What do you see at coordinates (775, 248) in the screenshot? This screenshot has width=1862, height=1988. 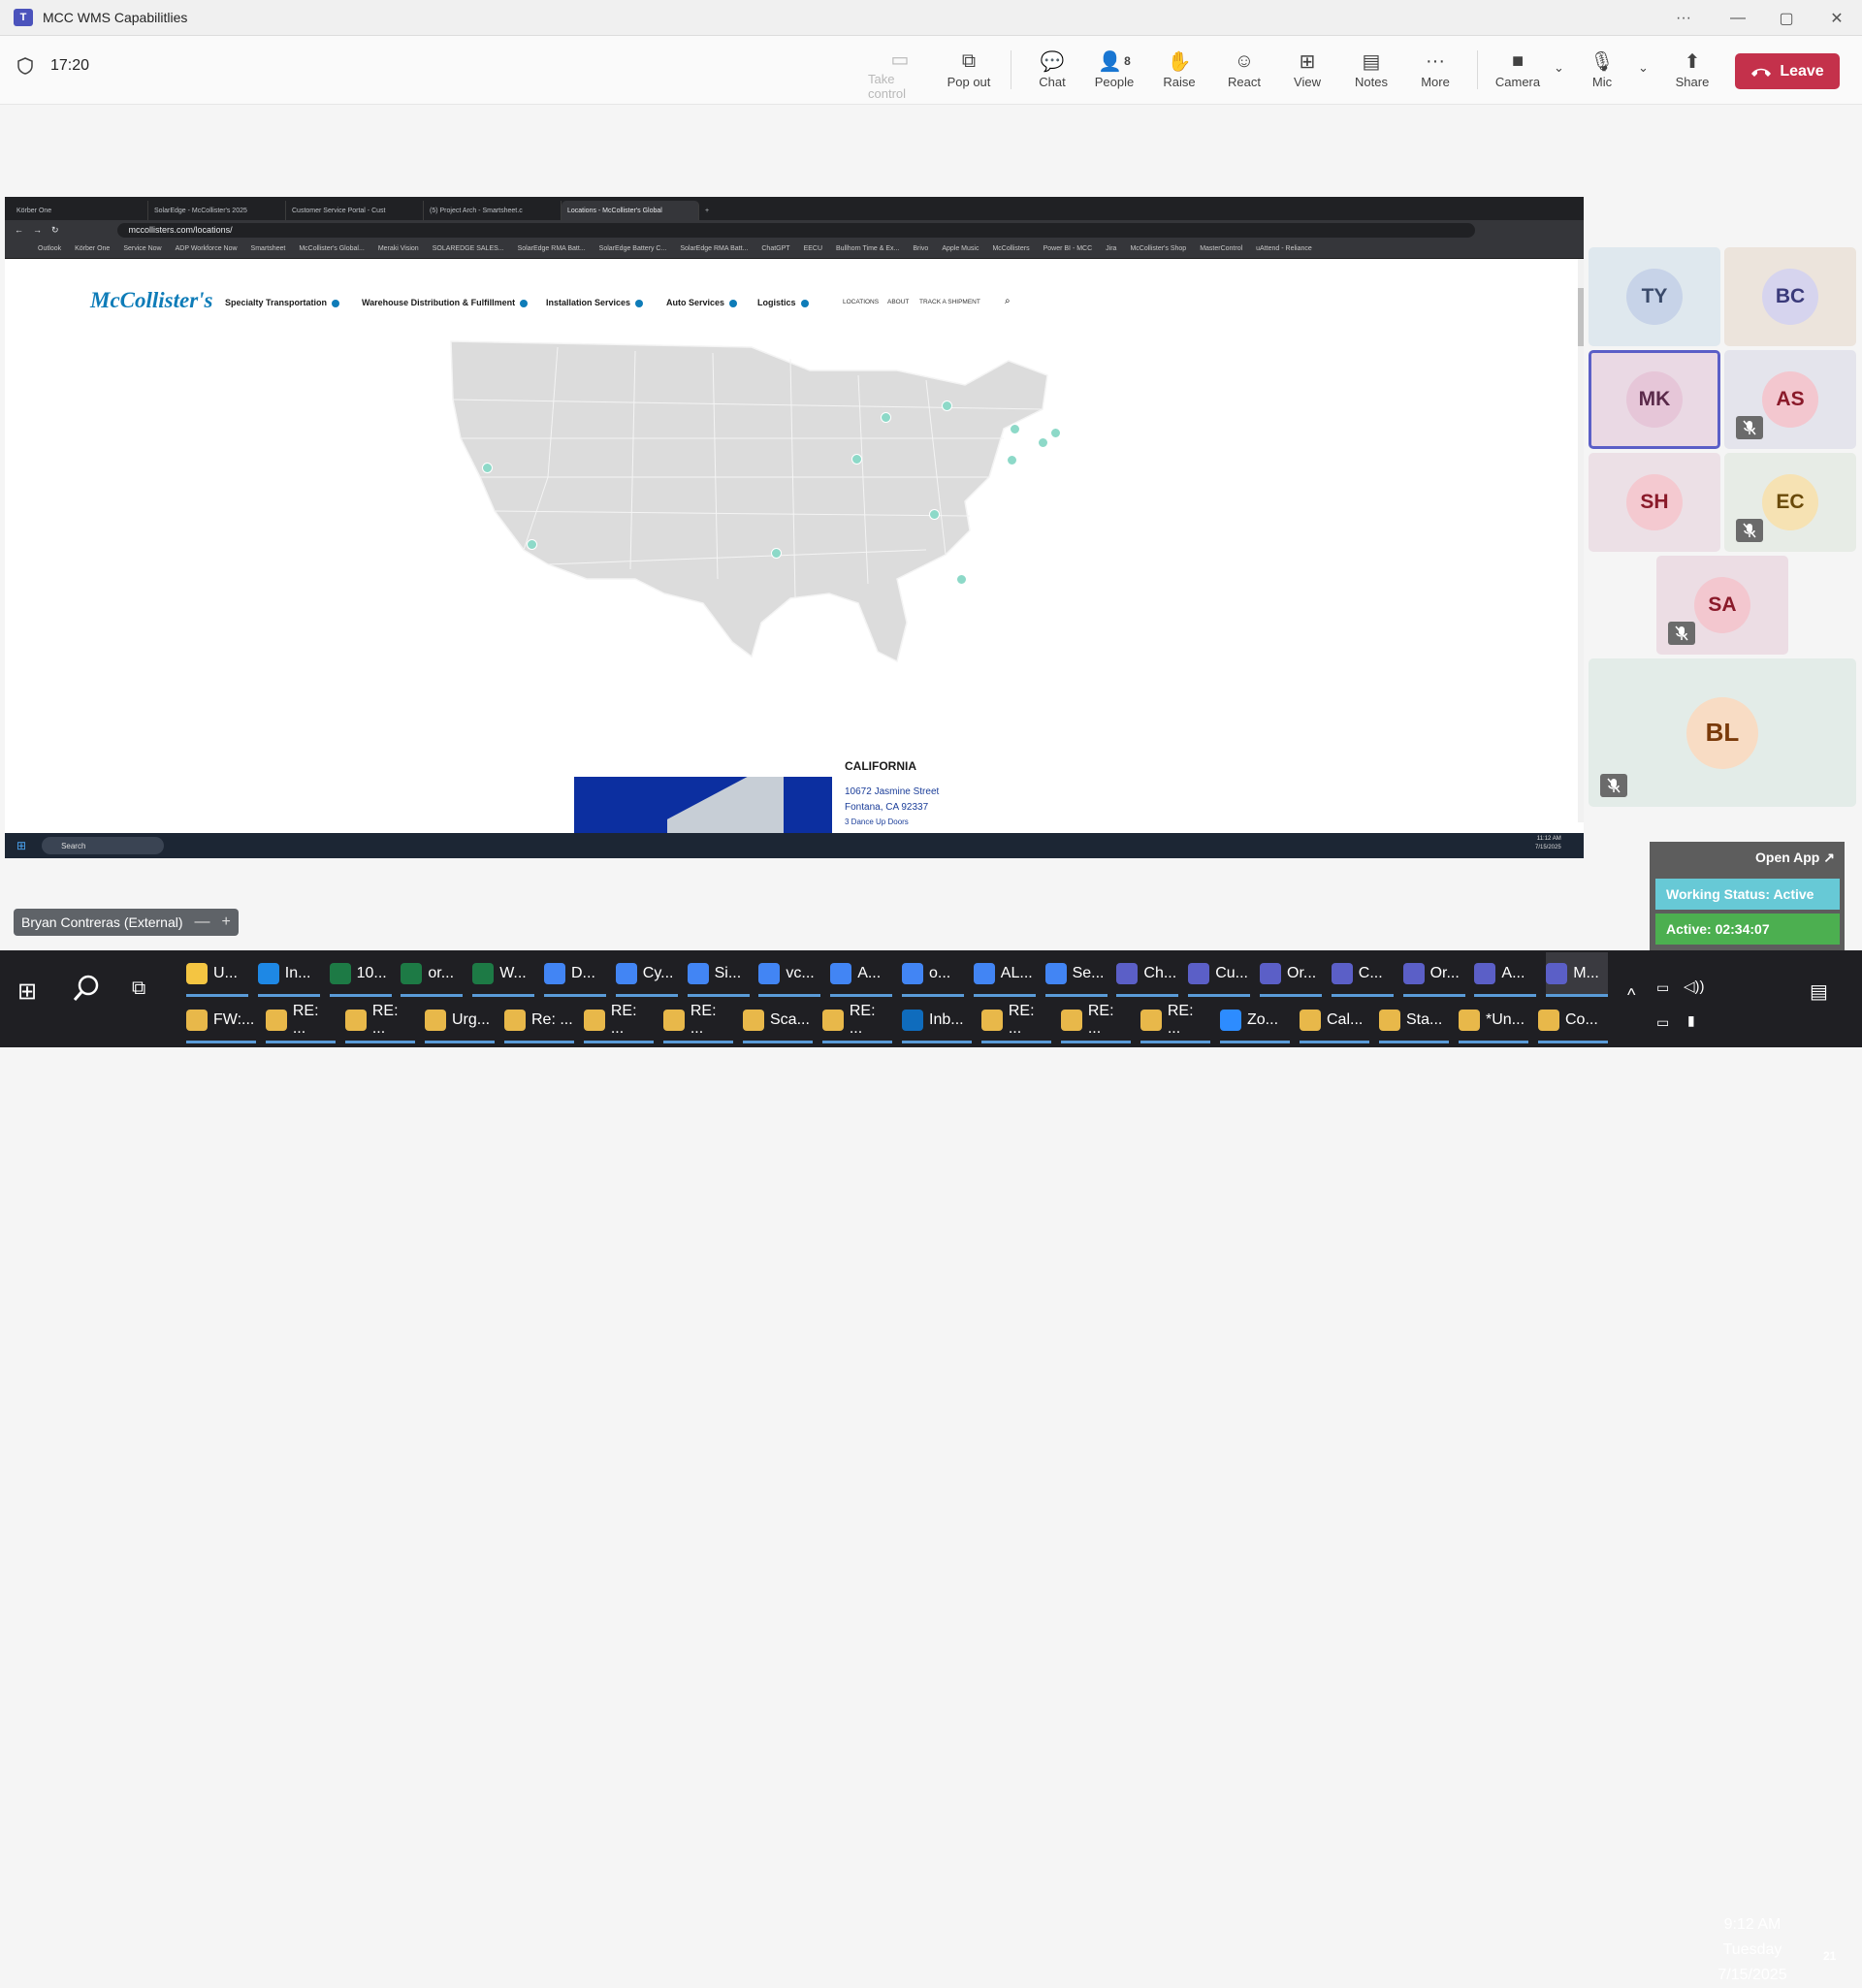 I see `bookmark-item: ChatGPT` at bounding box center [775, 248].